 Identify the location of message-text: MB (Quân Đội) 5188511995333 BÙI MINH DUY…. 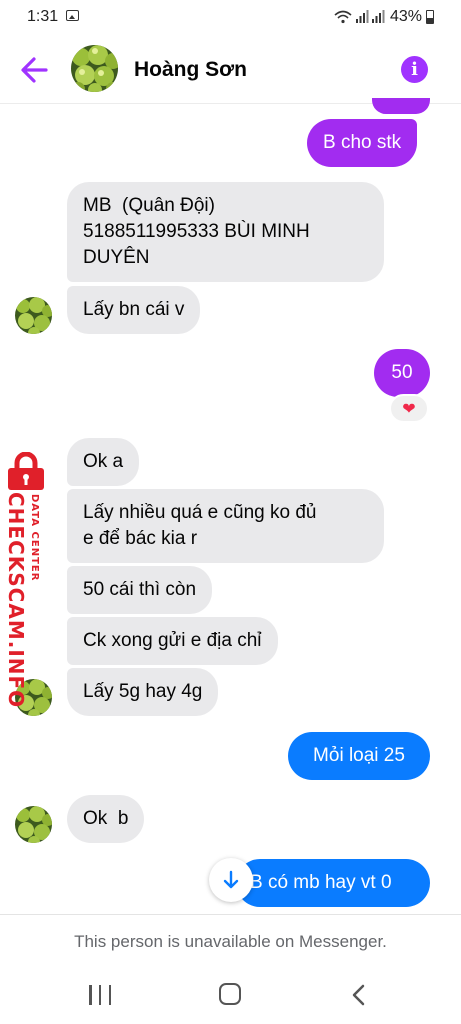
(196, 231).